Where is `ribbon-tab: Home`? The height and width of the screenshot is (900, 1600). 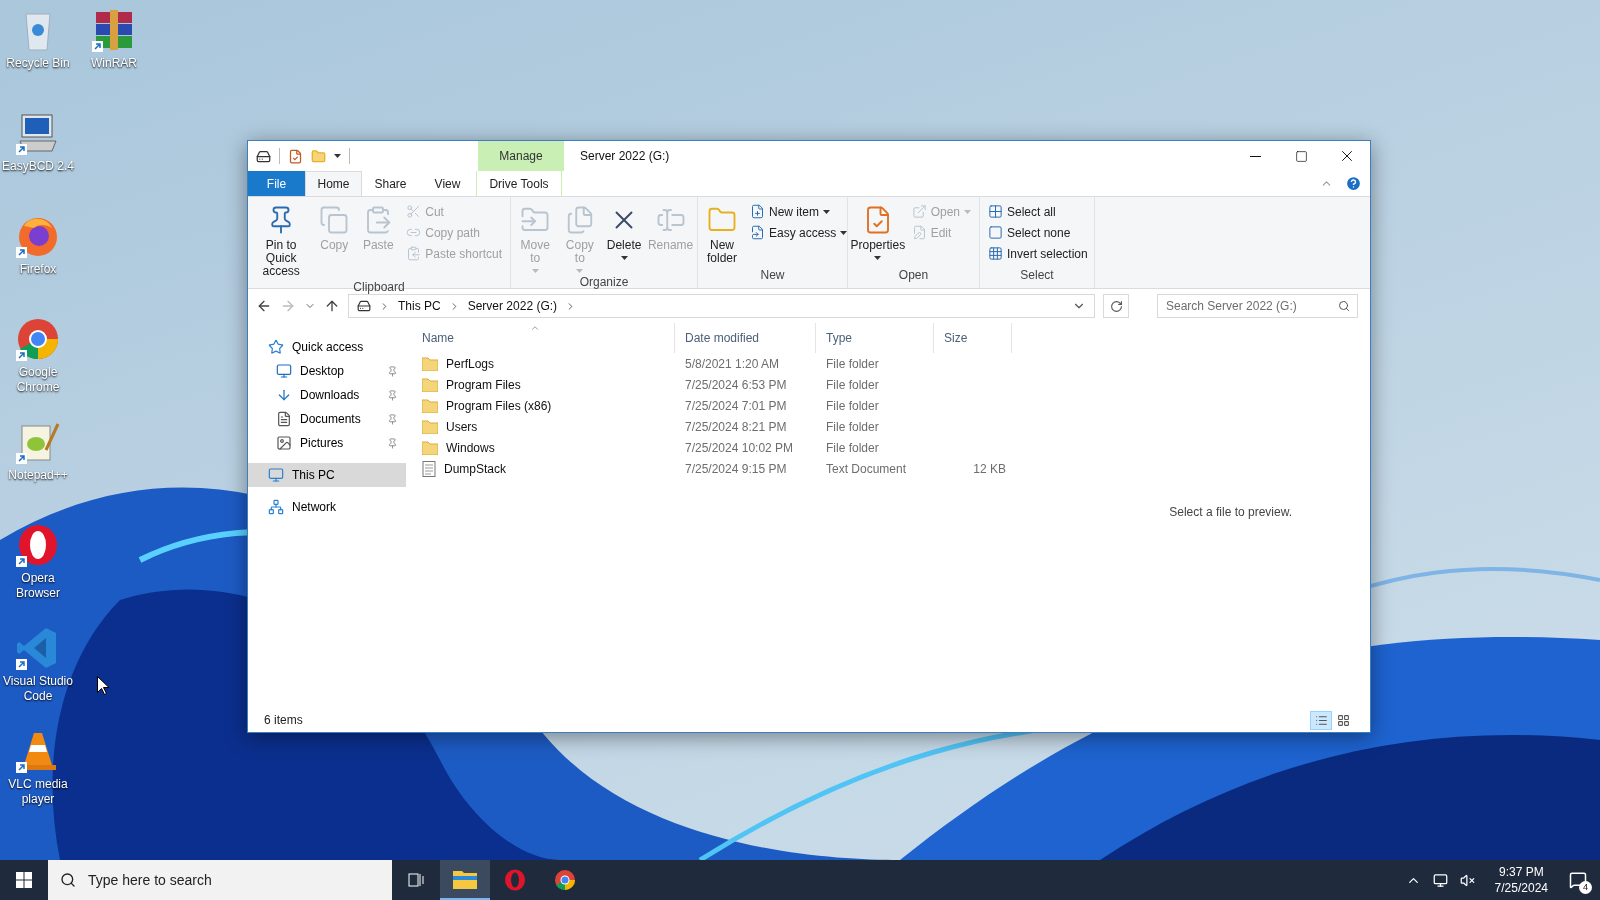
ribbon-tab: Home is located at coordinates (333, 183).